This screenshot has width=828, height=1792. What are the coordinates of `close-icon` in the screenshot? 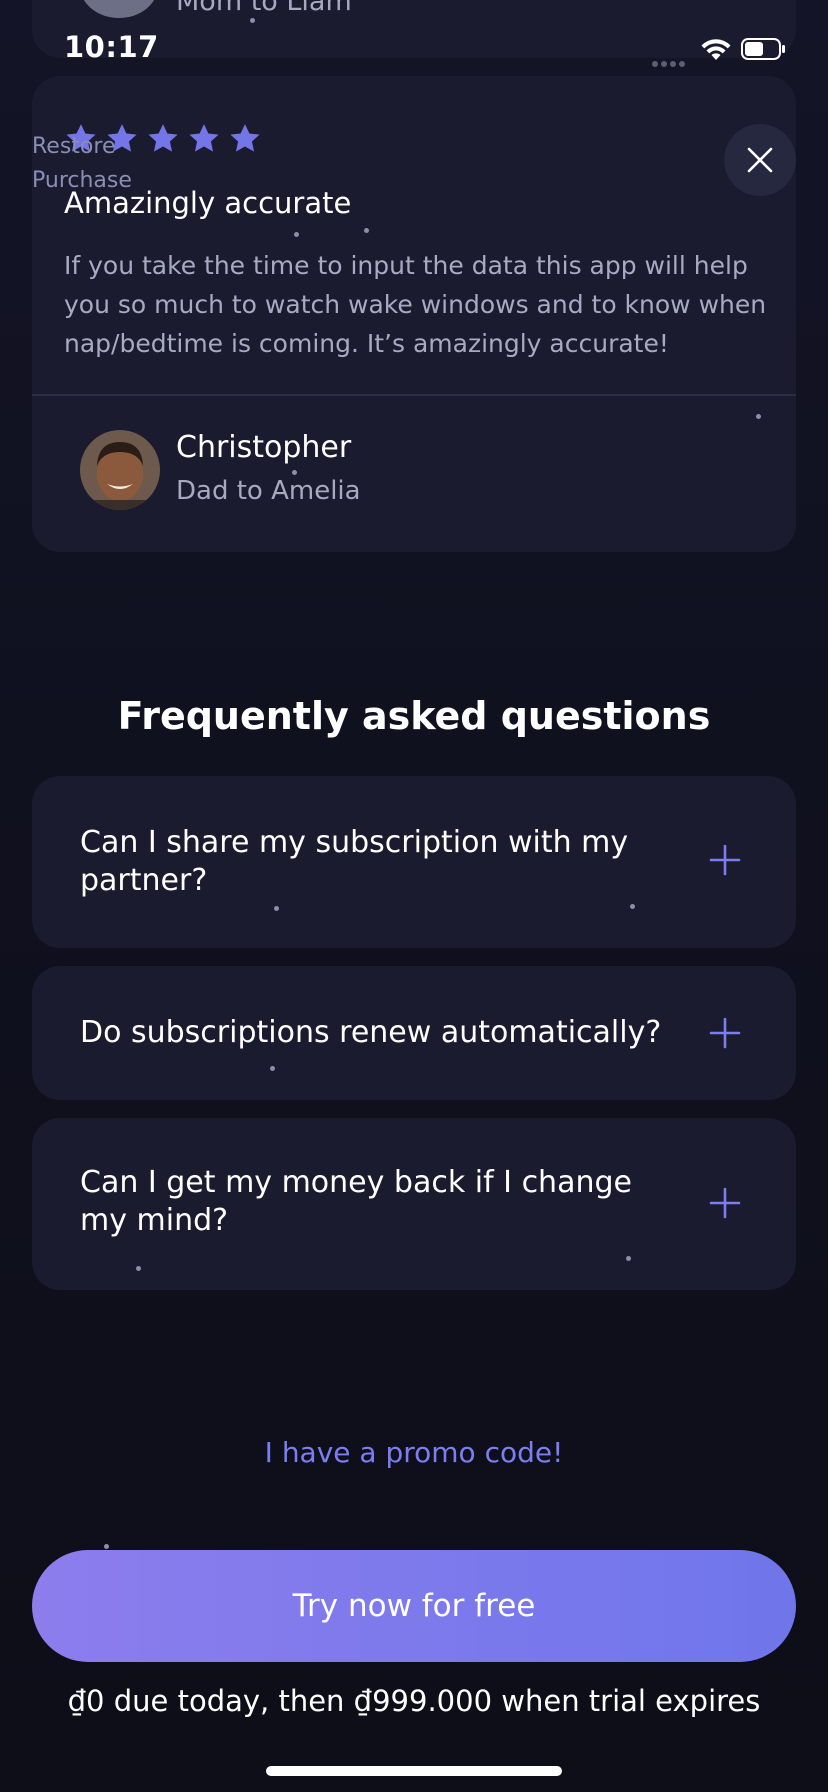 It's located at (760, 160).